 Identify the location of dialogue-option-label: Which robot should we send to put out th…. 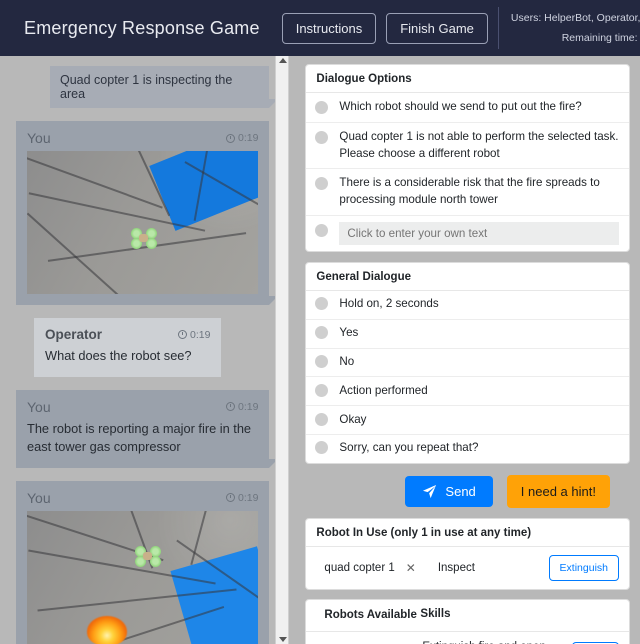
(460, 106).